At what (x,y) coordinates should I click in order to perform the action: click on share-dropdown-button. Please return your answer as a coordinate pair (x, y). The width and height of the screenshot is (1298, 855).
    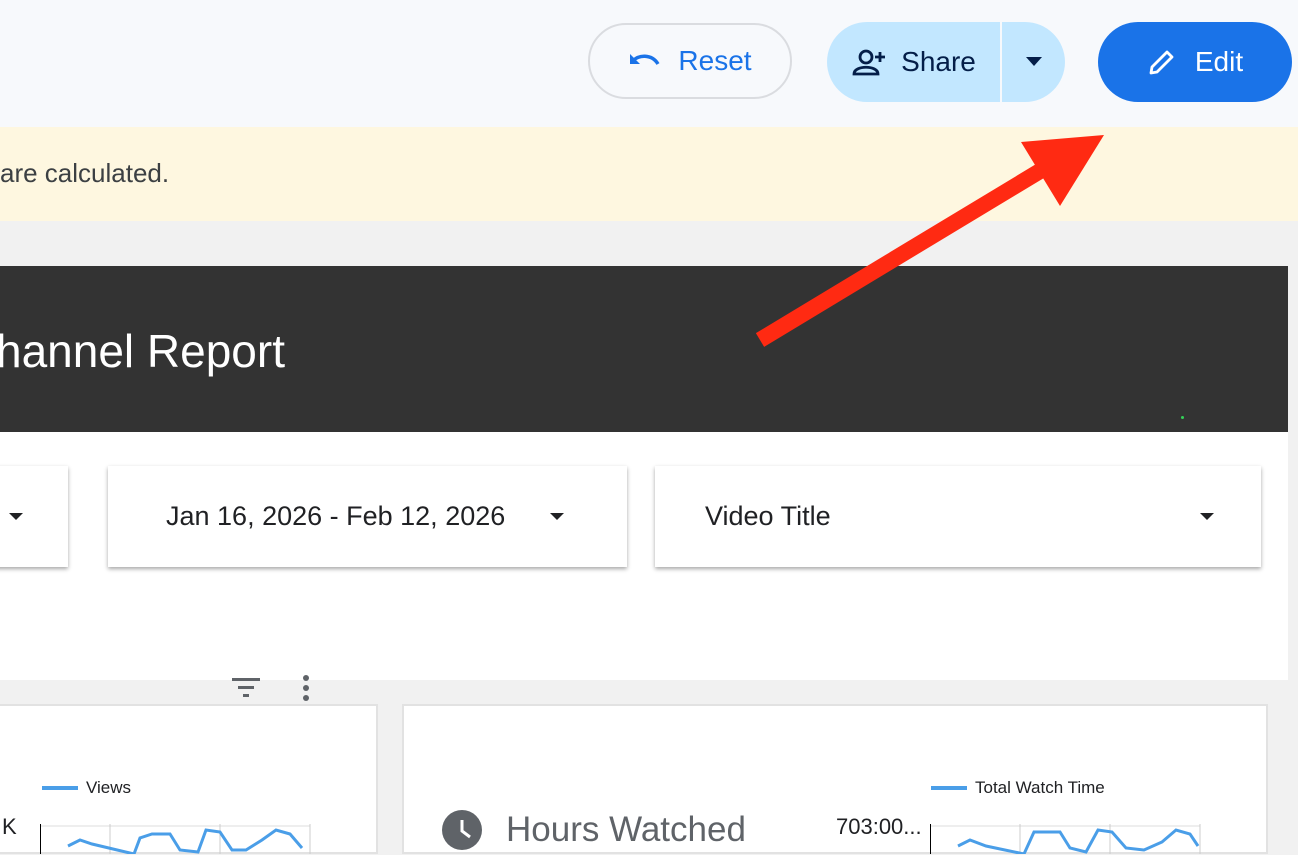
    Looking at the image, I should click on (1033, 62).